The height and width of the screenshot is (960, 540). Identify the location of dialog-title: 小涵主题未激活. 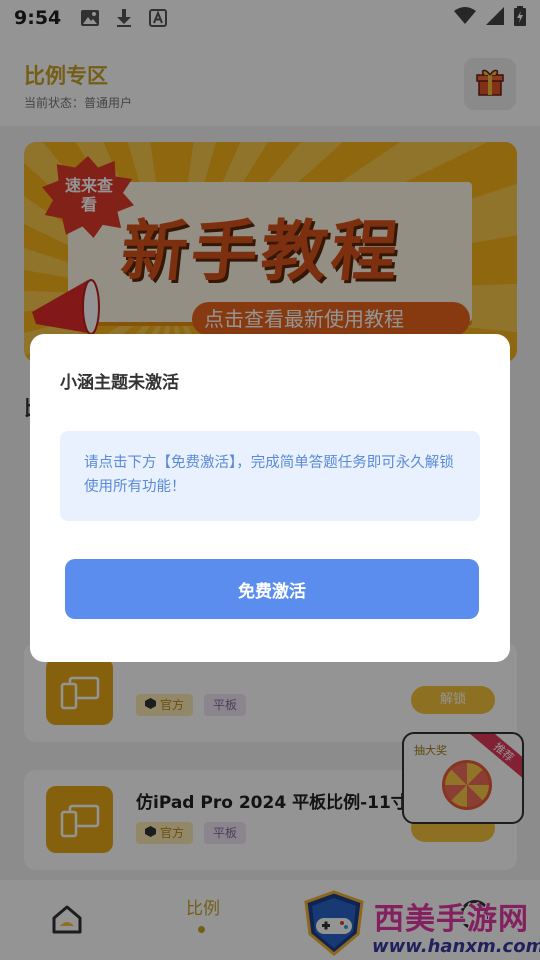
(119, 383).